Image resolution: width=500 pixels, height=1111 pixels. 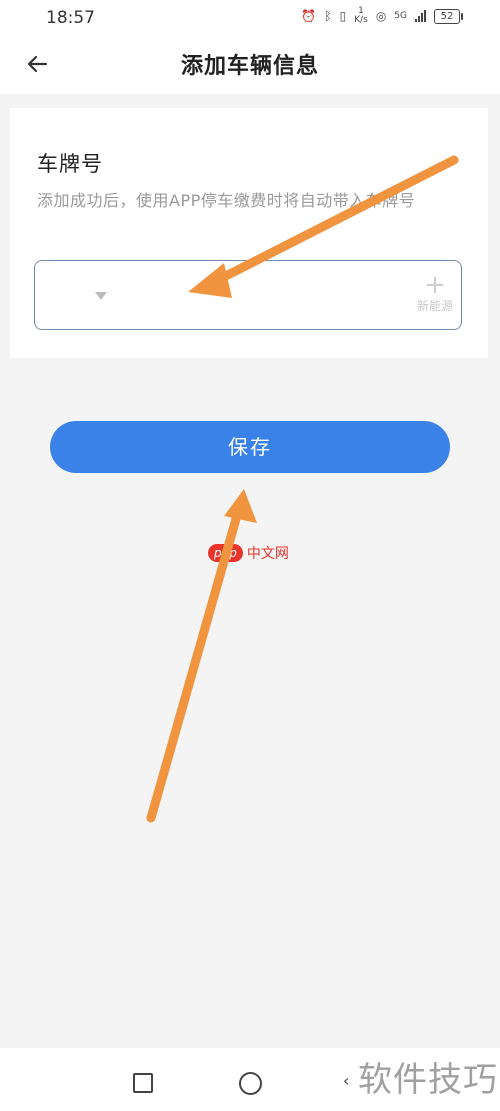 I want to click on page-title: 添加车辆信息, so click(x=249, y=66).